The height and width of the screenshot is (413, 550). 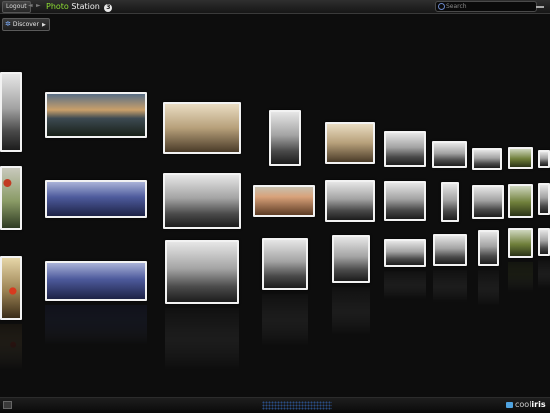 What do you see at coordinates (7, 405) in the screenshot?
I see `fullscreen-button` at bounding box center [7, 405].